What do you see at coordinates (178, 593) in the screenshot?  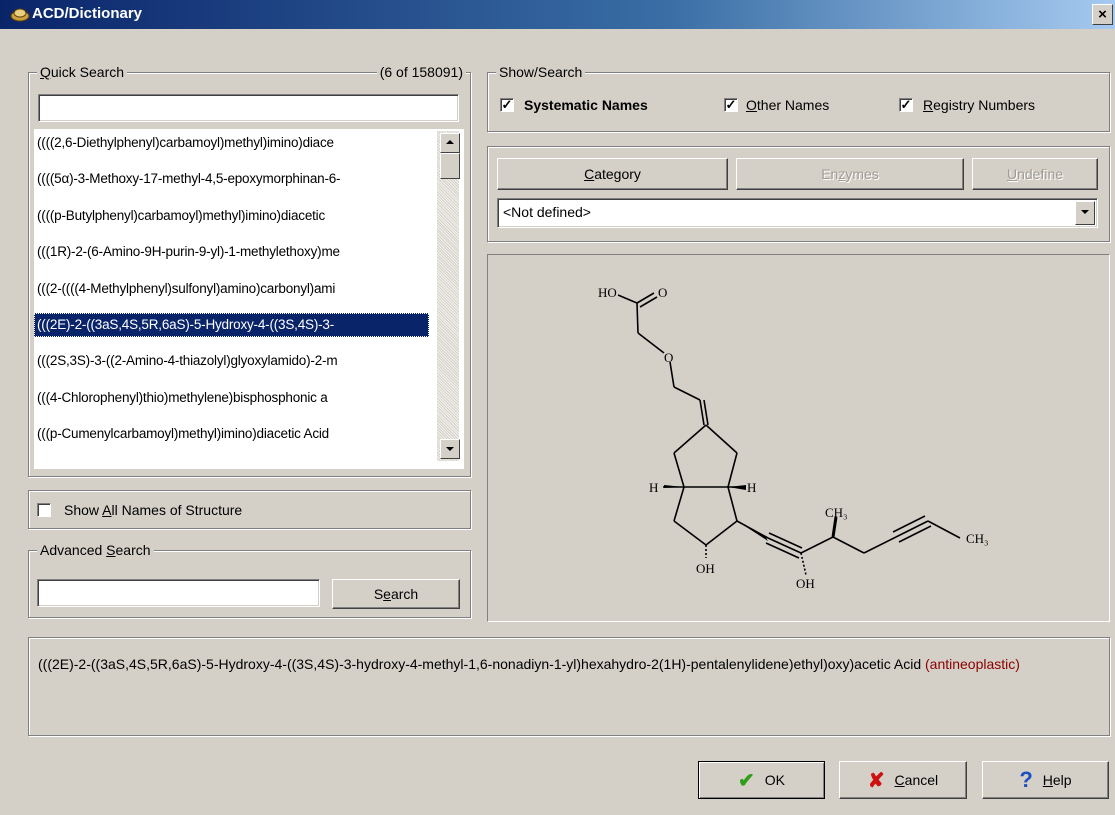 I see `advanced-search-input` at bounding box center [178, 593].